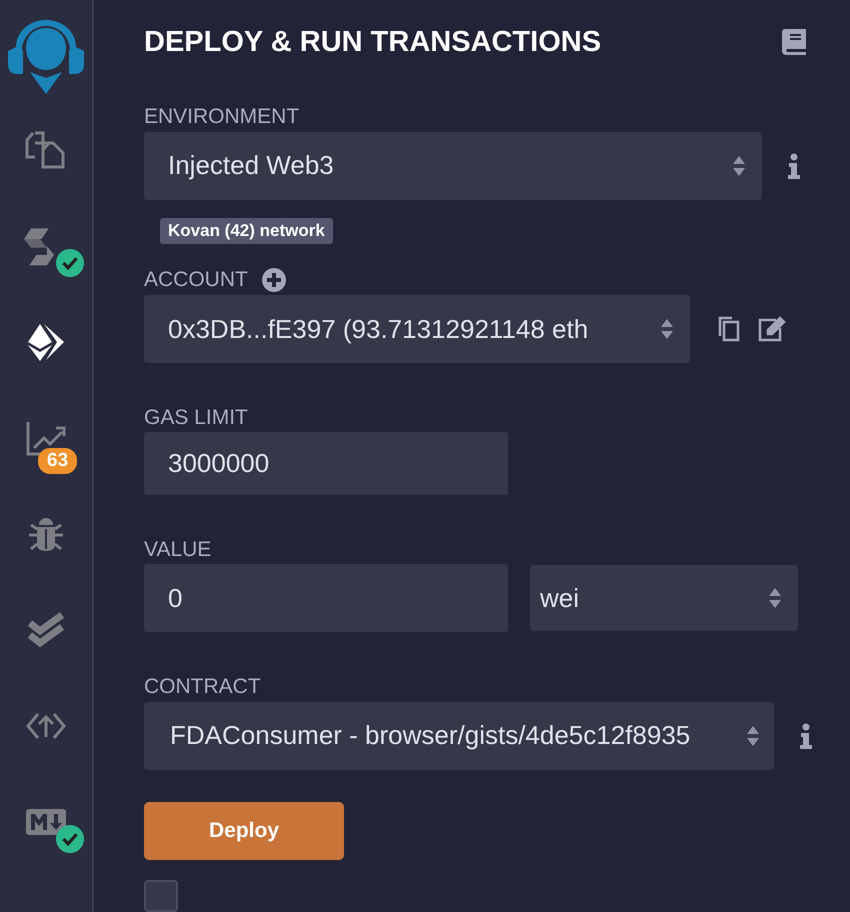  What do you see at coordinates (417, 329) in the screenshot?
I see `account-select: 0x3DB...fE397 (93.71312921148 eth` at bounding box center [417, 329].